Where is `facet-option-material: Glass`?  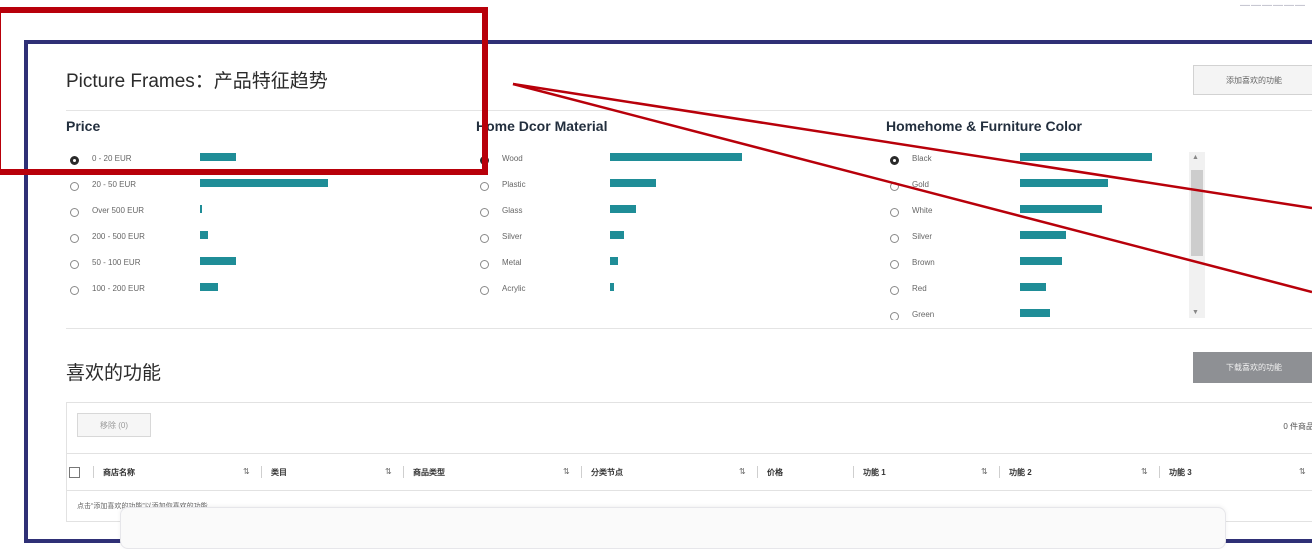
facet-option-material: Glass is located at coordinates (660, 214).